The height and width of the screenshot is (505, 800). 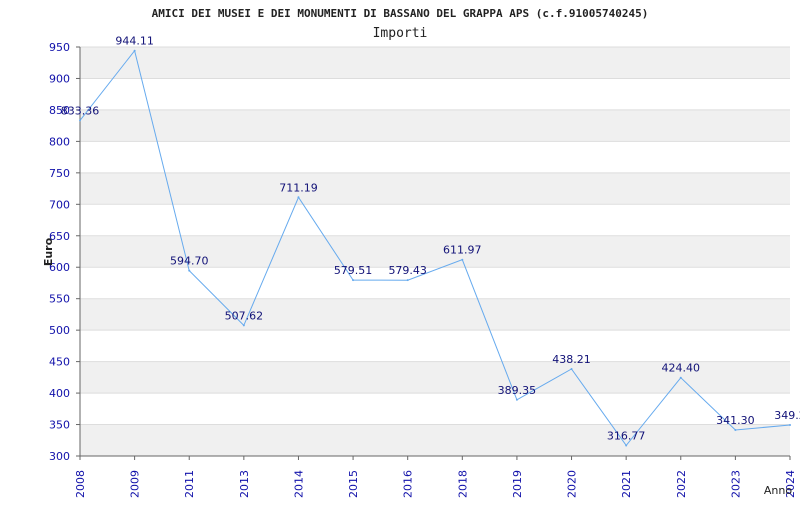 I want to click on x-axis-label: Anno, so click(x=778, y=490).